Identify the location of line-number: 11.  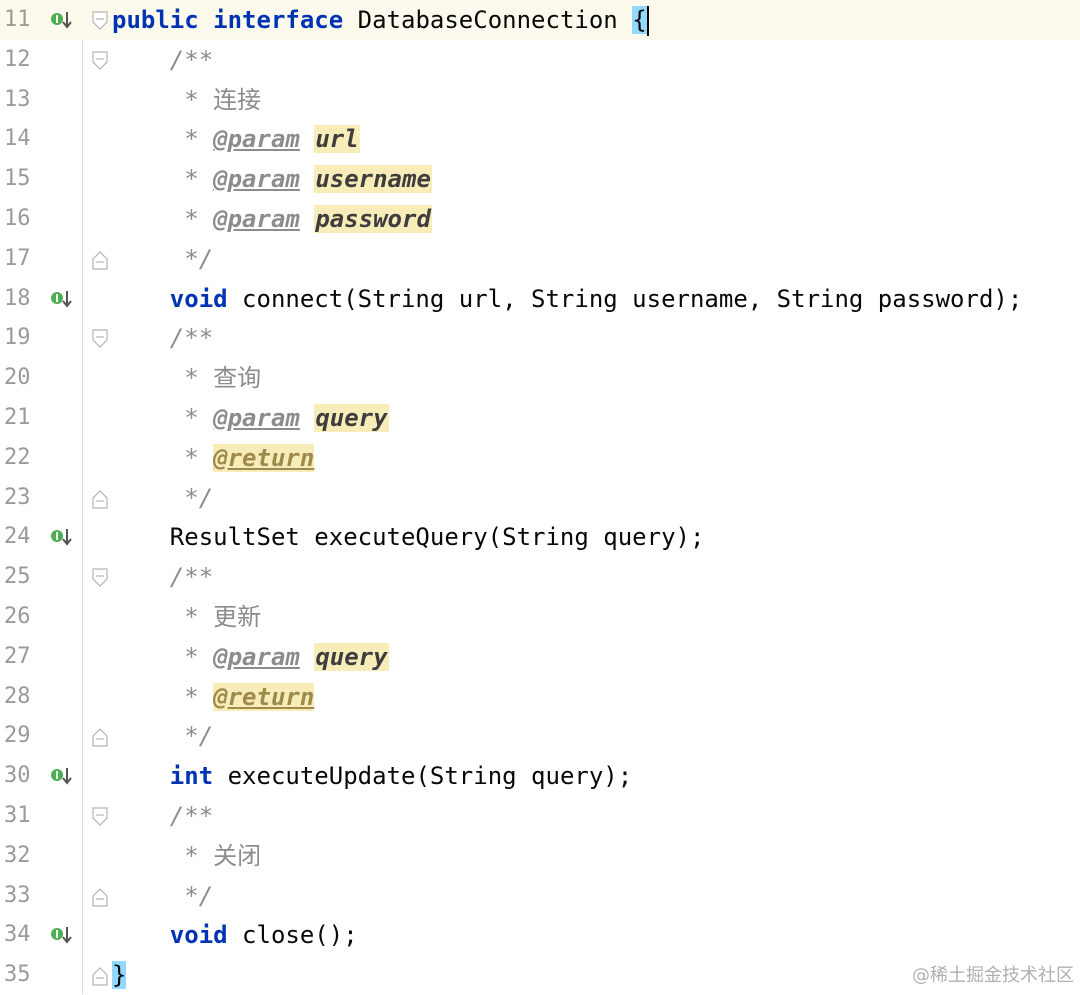
(24, 20).